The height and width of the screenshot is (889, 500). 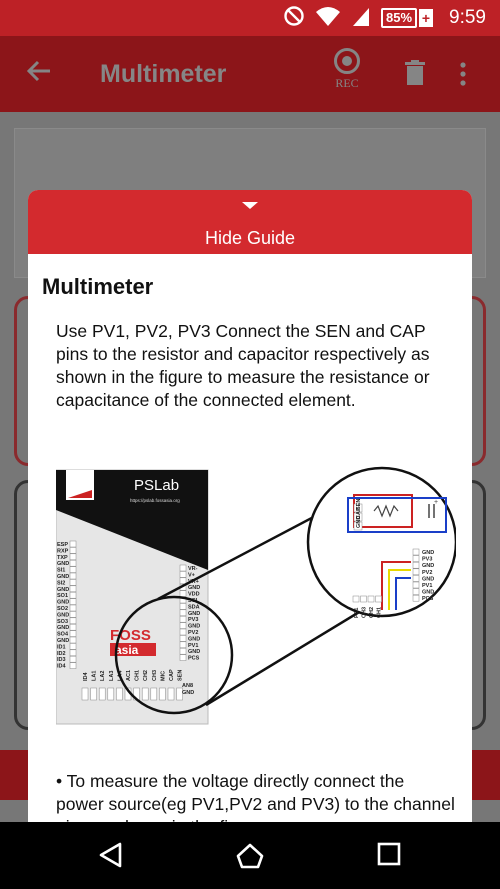 I want to click on pin-label: CH1, so click(x=138, y=675).